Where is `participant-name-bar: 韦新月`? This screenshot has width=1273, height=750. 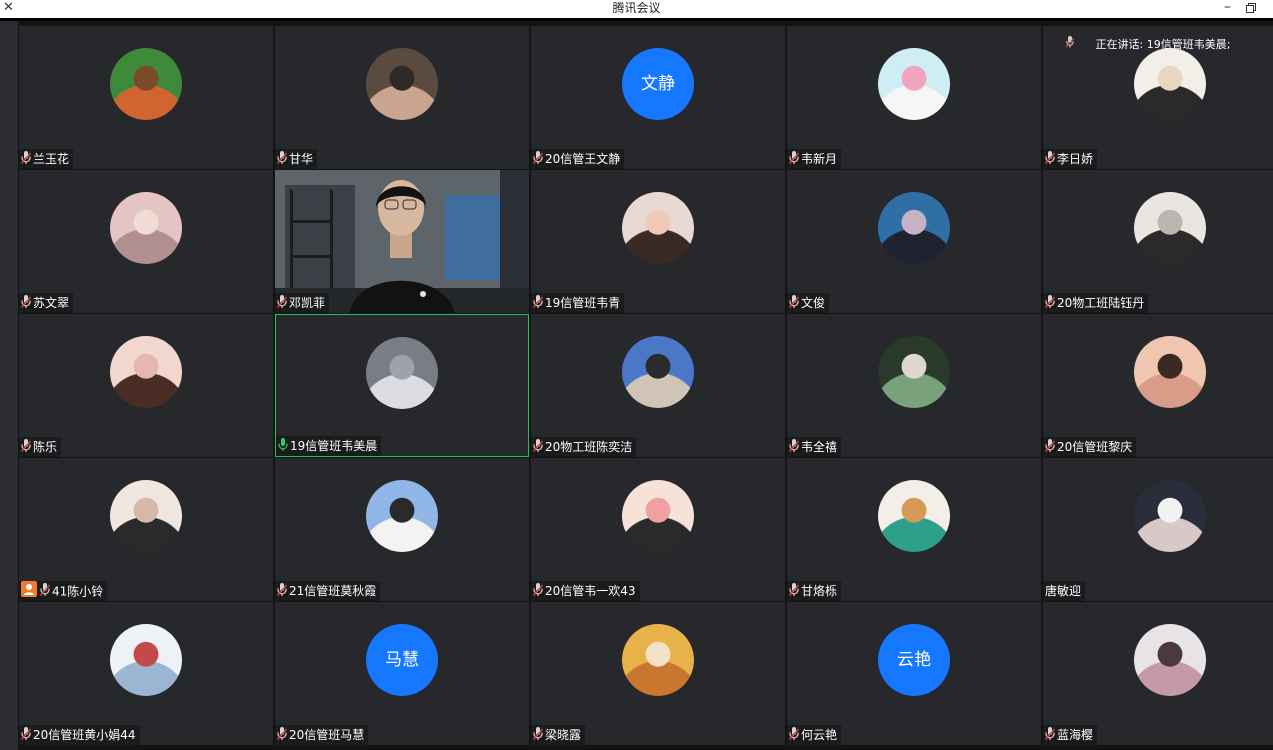 participant-name-bar: 韦新月 is located at coordinates (814, 159).